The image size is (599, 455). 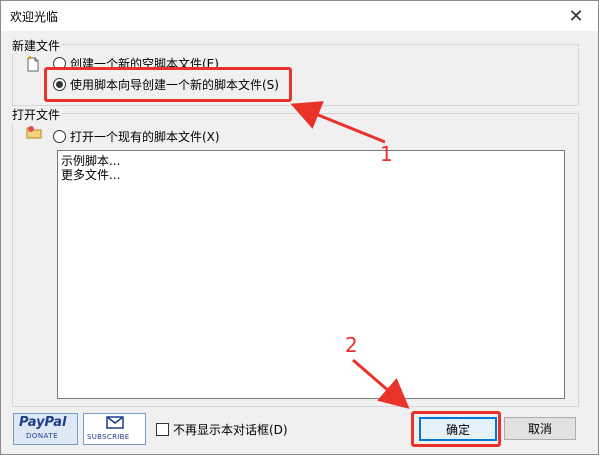 I want to click on subscribe-button: SUBSCRIBE, so click(x=114, y=429).